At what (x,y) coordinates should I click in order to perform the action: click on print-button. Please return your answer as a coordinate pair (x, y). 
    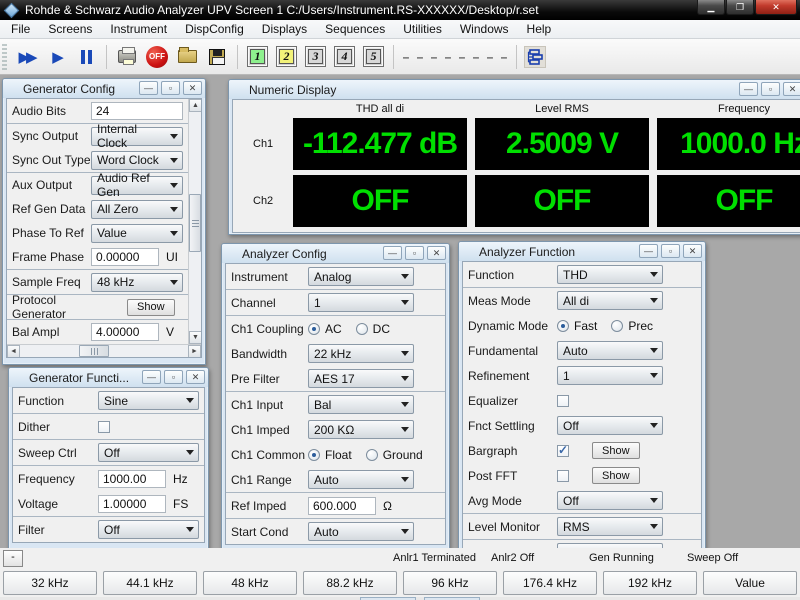
    Looking at the image, I should click on (127, 57).